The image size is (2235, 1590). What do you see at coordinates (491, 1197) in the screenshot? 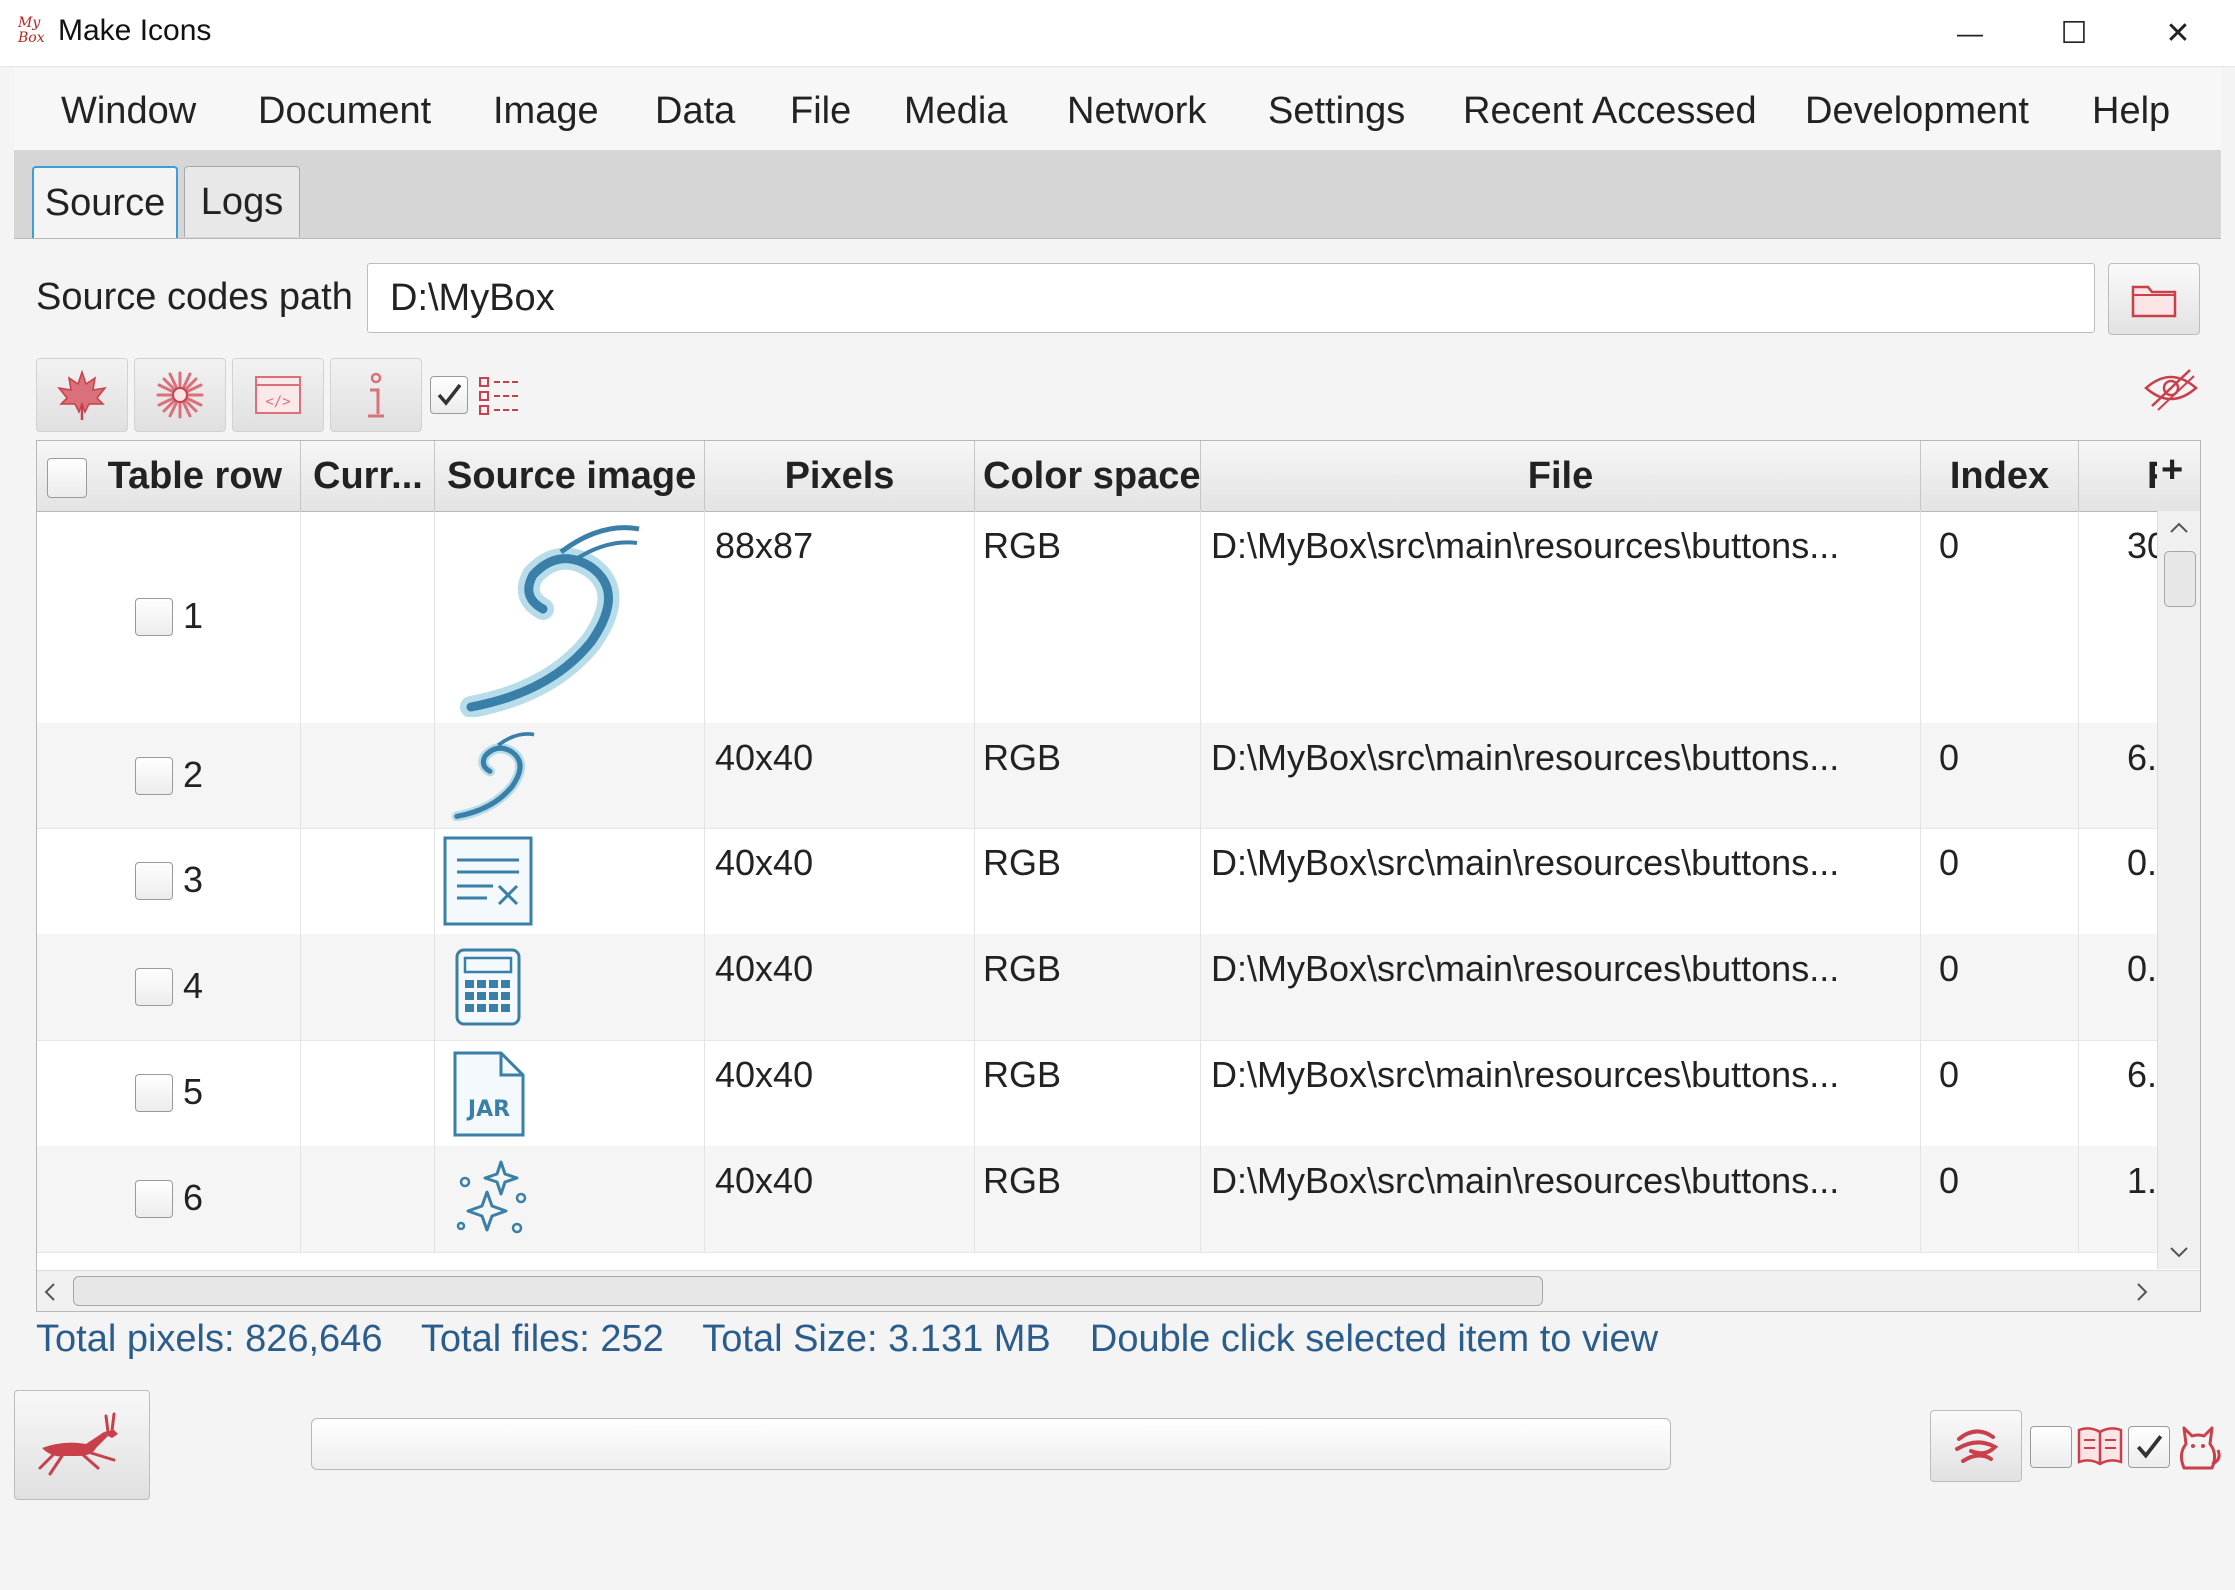
I see `sparkles-icon` at bounding box center [491, 1197].